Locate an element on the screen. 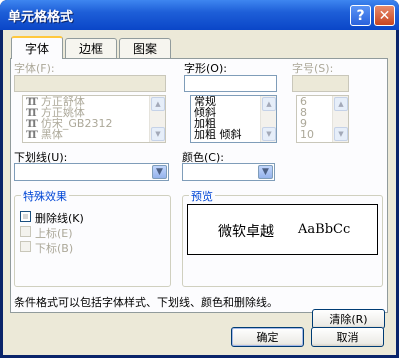  tab-patterns-label: 图案 is located at coordinates (144, 49).